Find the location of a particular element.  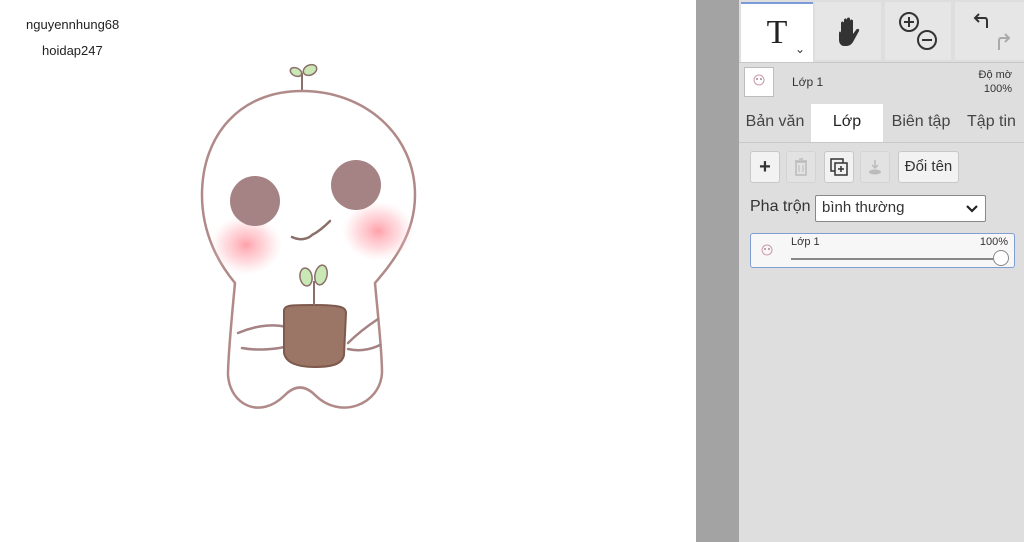

current-layer-name: Lớp 1 is located at coordinates (808, 82).